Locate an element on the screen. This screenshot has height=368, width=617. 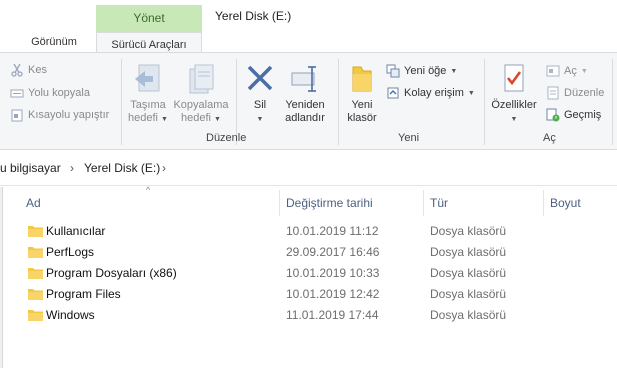
move-to-label-2: hedefi is located at coordinates (143, 118).